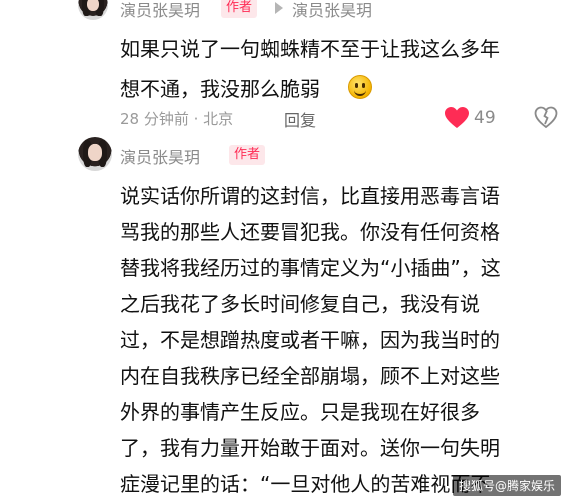 The width and height of the screenshot is (567, 500). Describe the element at coordinates (457, 118) in the screenshot. I see `heart-icon` at that location.